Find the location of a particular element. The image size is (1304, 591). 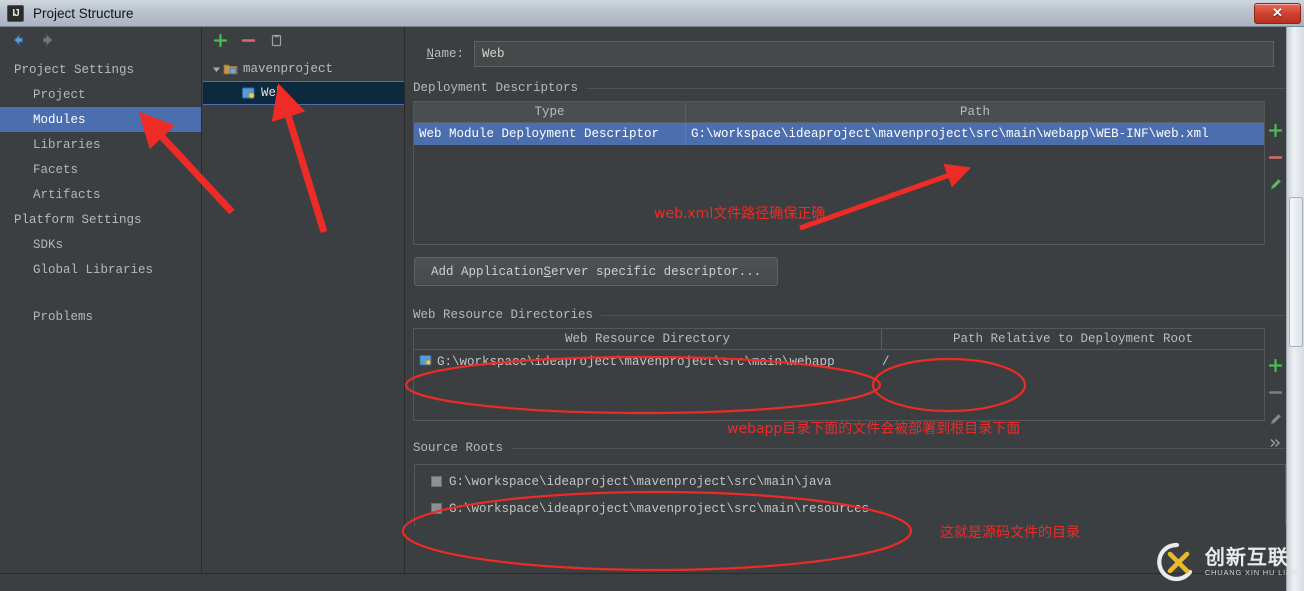

tree-node-web: Web is located at coordinates (303, 93).